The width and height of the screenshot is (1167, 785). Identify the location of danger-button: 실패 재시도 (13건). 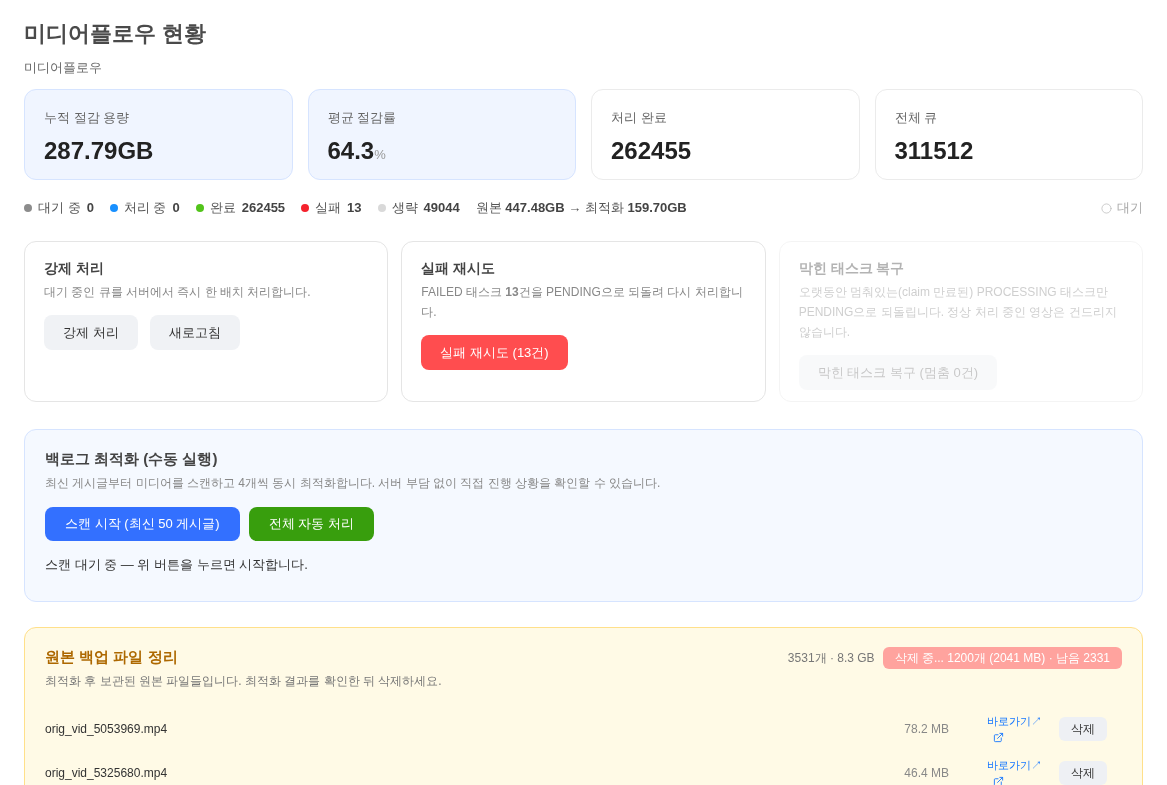
(494, 352).